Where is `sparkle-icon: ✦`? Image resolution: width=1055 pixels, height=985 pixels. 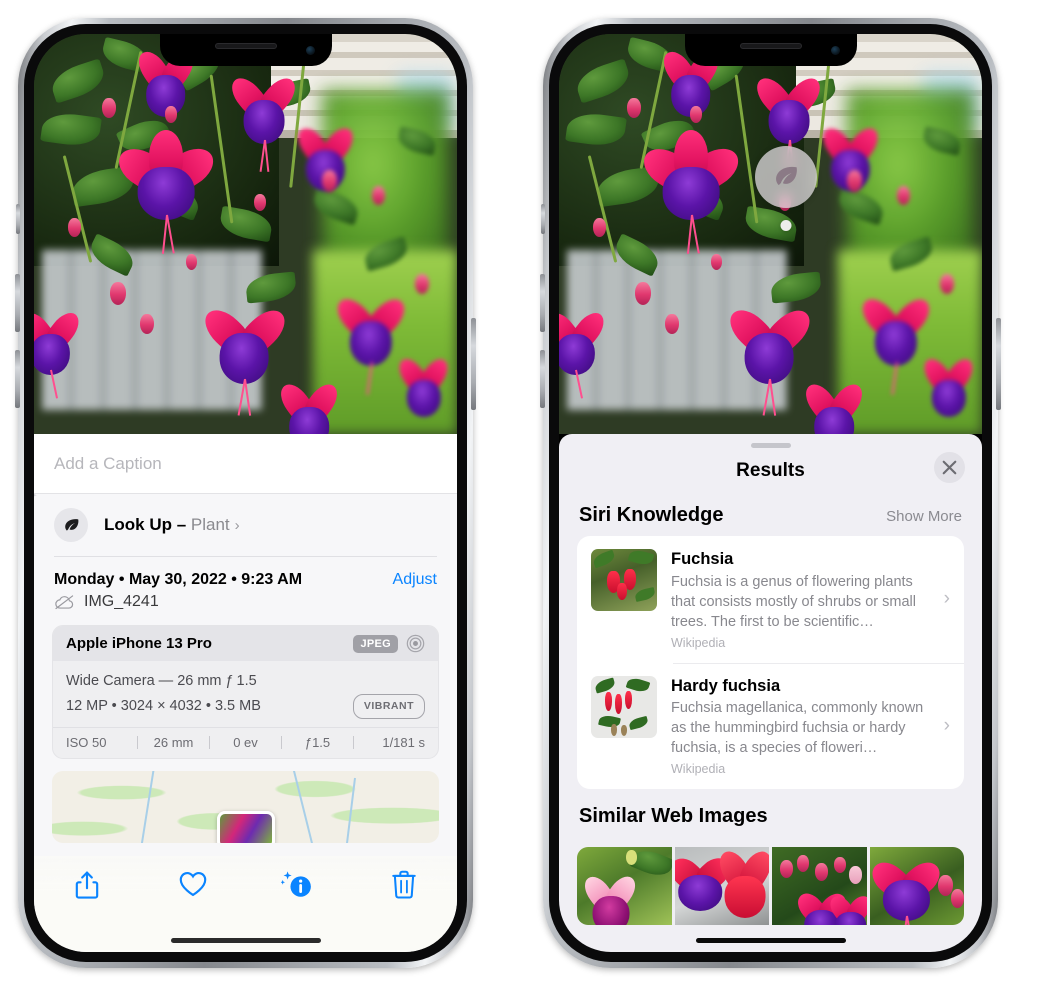 sparkle-icon: ✦ is located at coordinates (36, 497).